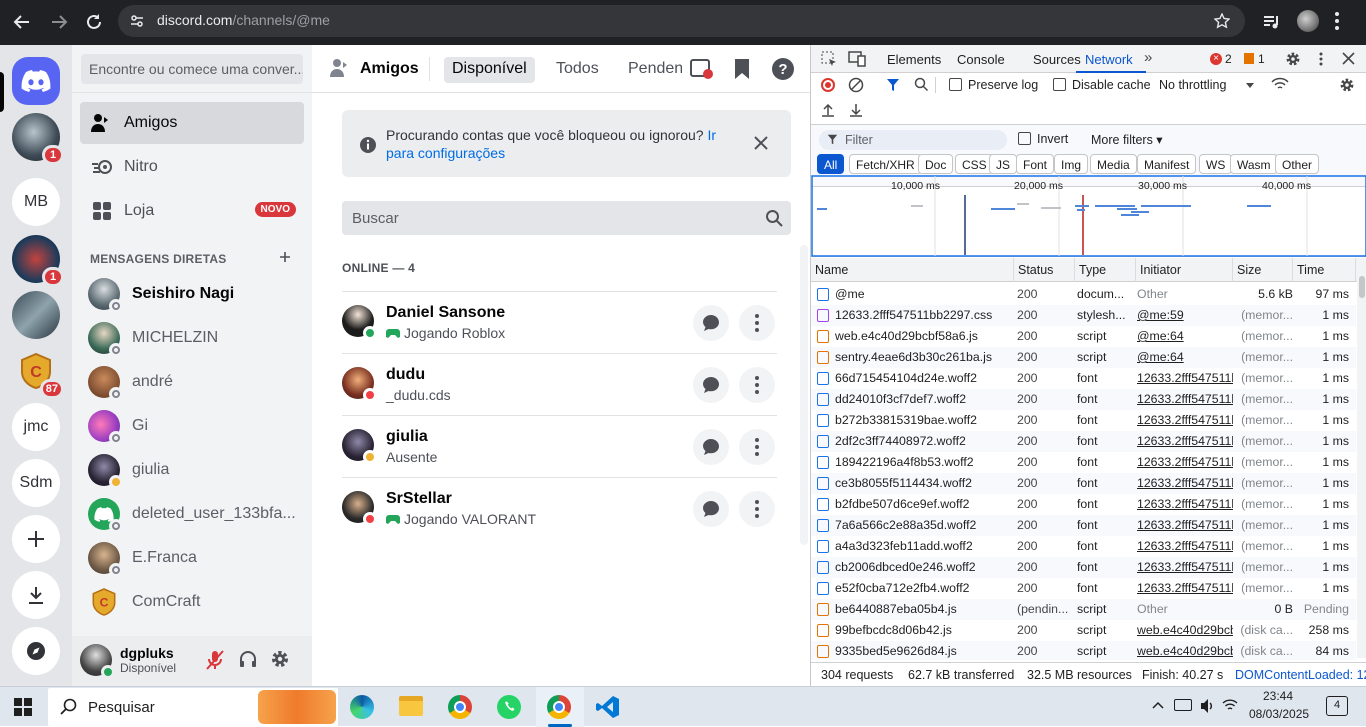  Describe the element at coordinates (192, 558) in the screenshot. I see `dm-item: E.Franca` at that location.